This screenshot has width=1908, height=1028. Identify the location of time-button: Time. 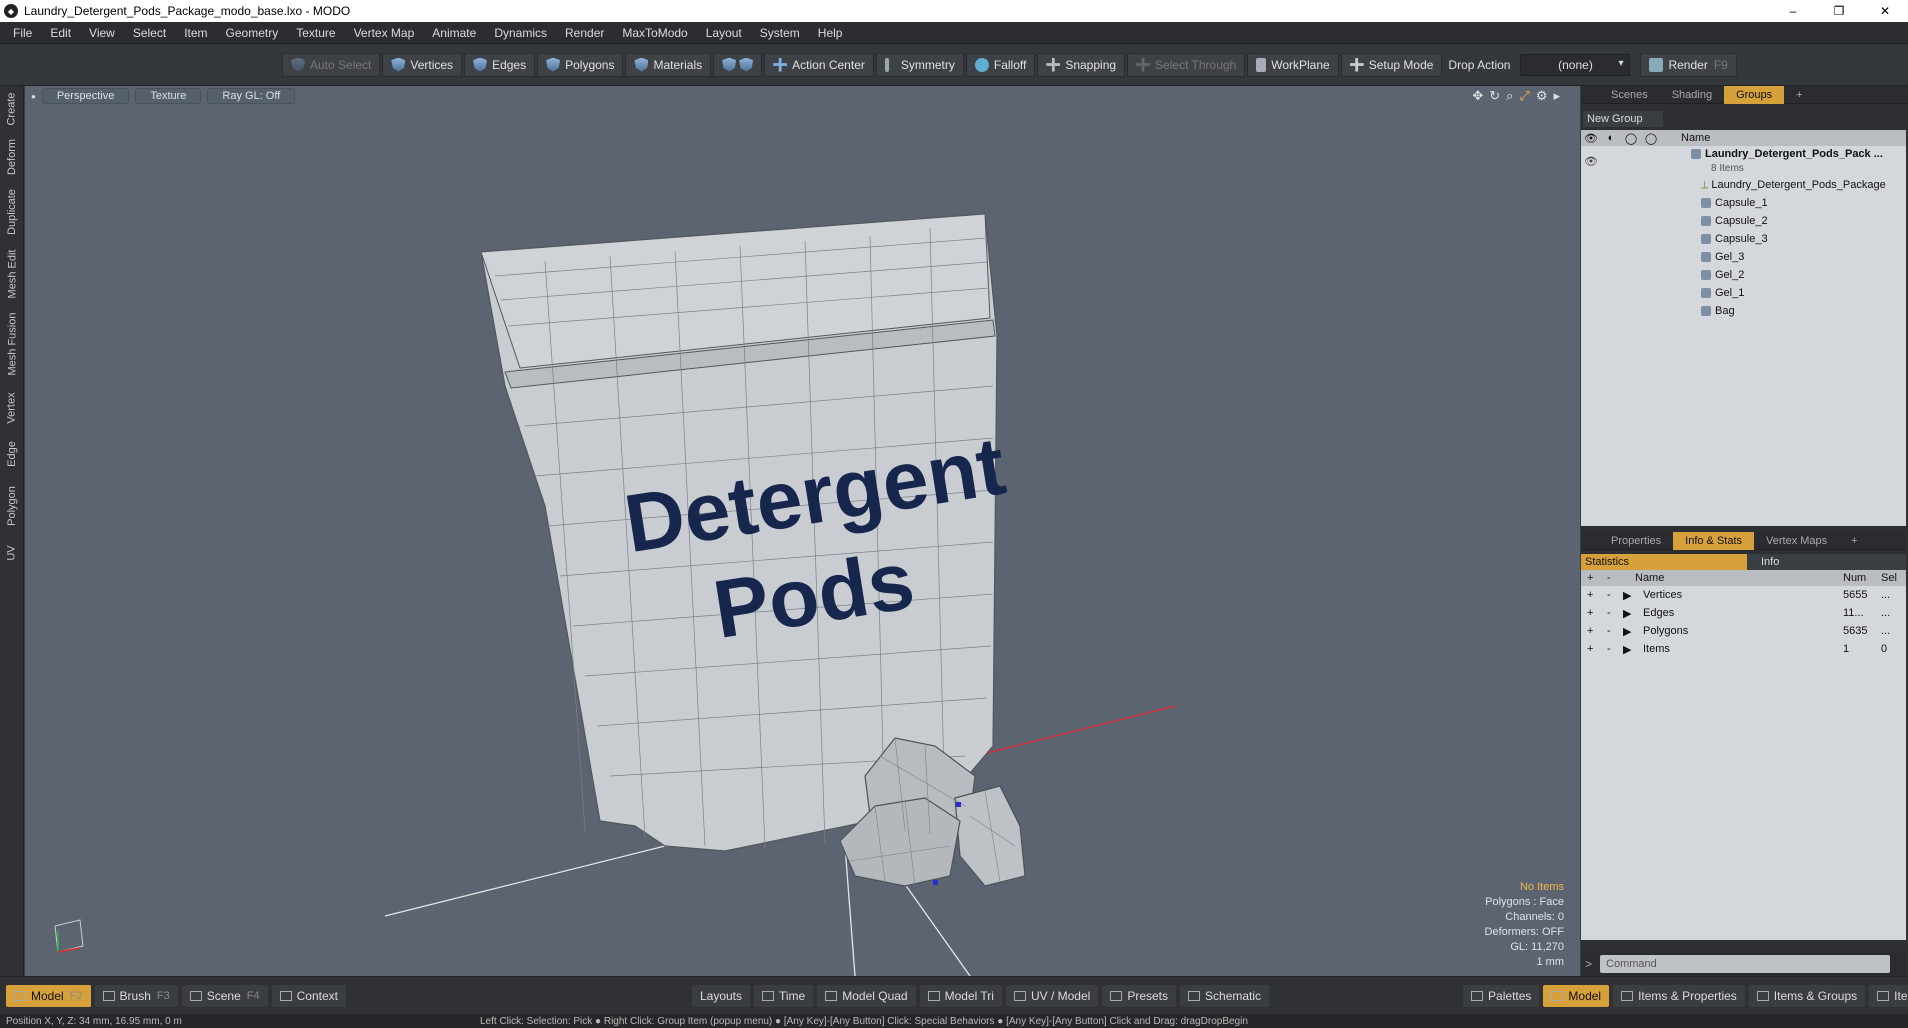
(784, 995).